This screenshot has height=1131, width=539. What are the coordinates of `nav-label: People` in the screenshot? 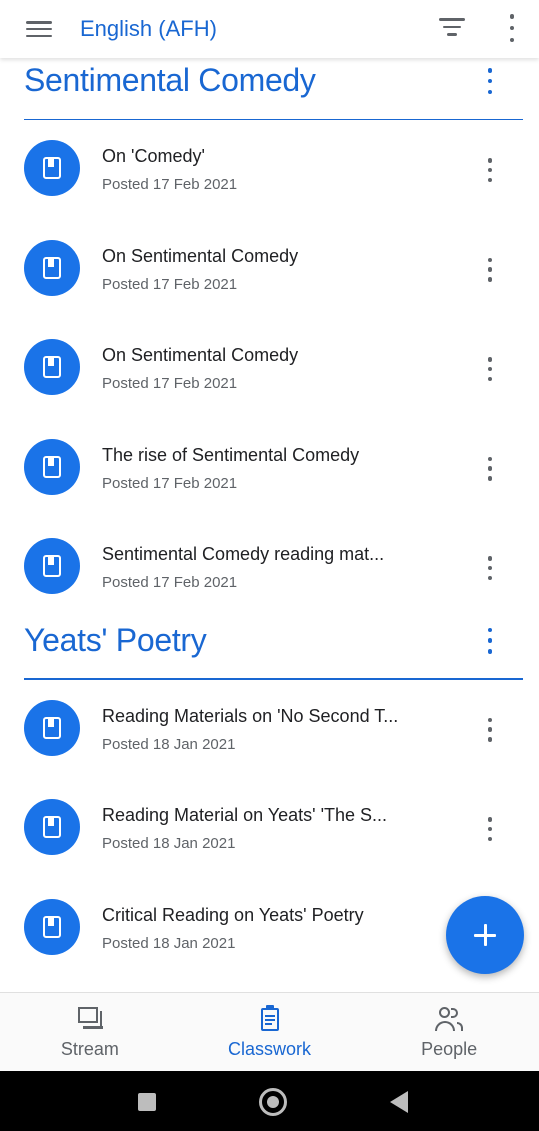 It's located at (449, 1049).